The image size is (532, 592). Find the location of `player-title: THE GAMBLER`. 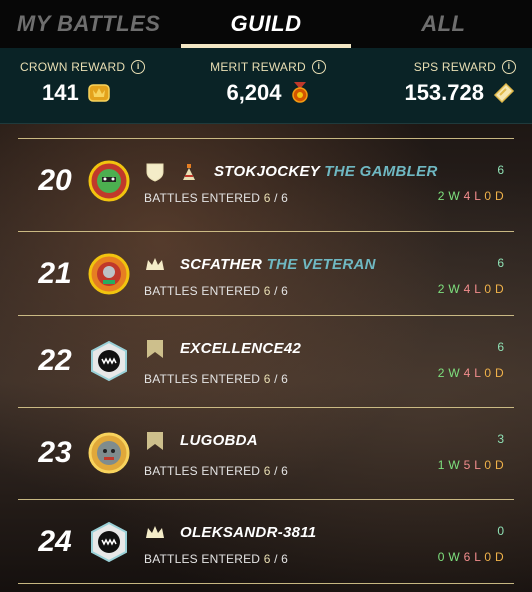

player-title: THE GAMBLER is located at coordinates (381, 171).